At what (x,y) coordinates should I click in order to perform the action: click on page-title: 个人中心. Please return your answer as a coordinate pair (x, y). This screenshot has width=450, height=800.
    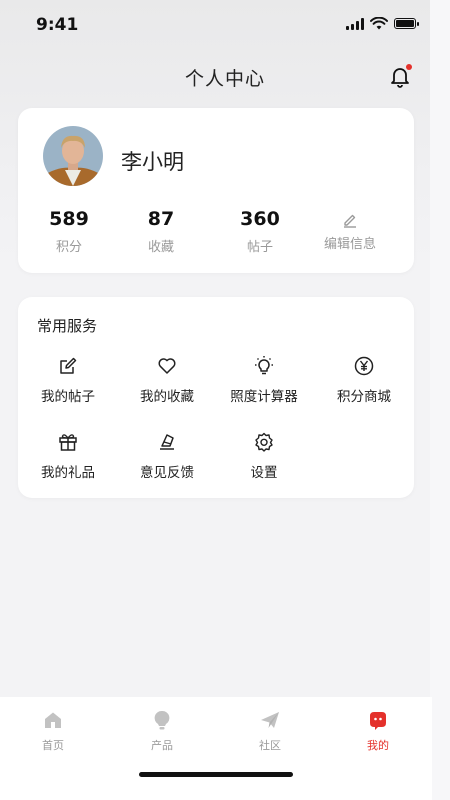
    Looking at the image, I should click on (224, 79).